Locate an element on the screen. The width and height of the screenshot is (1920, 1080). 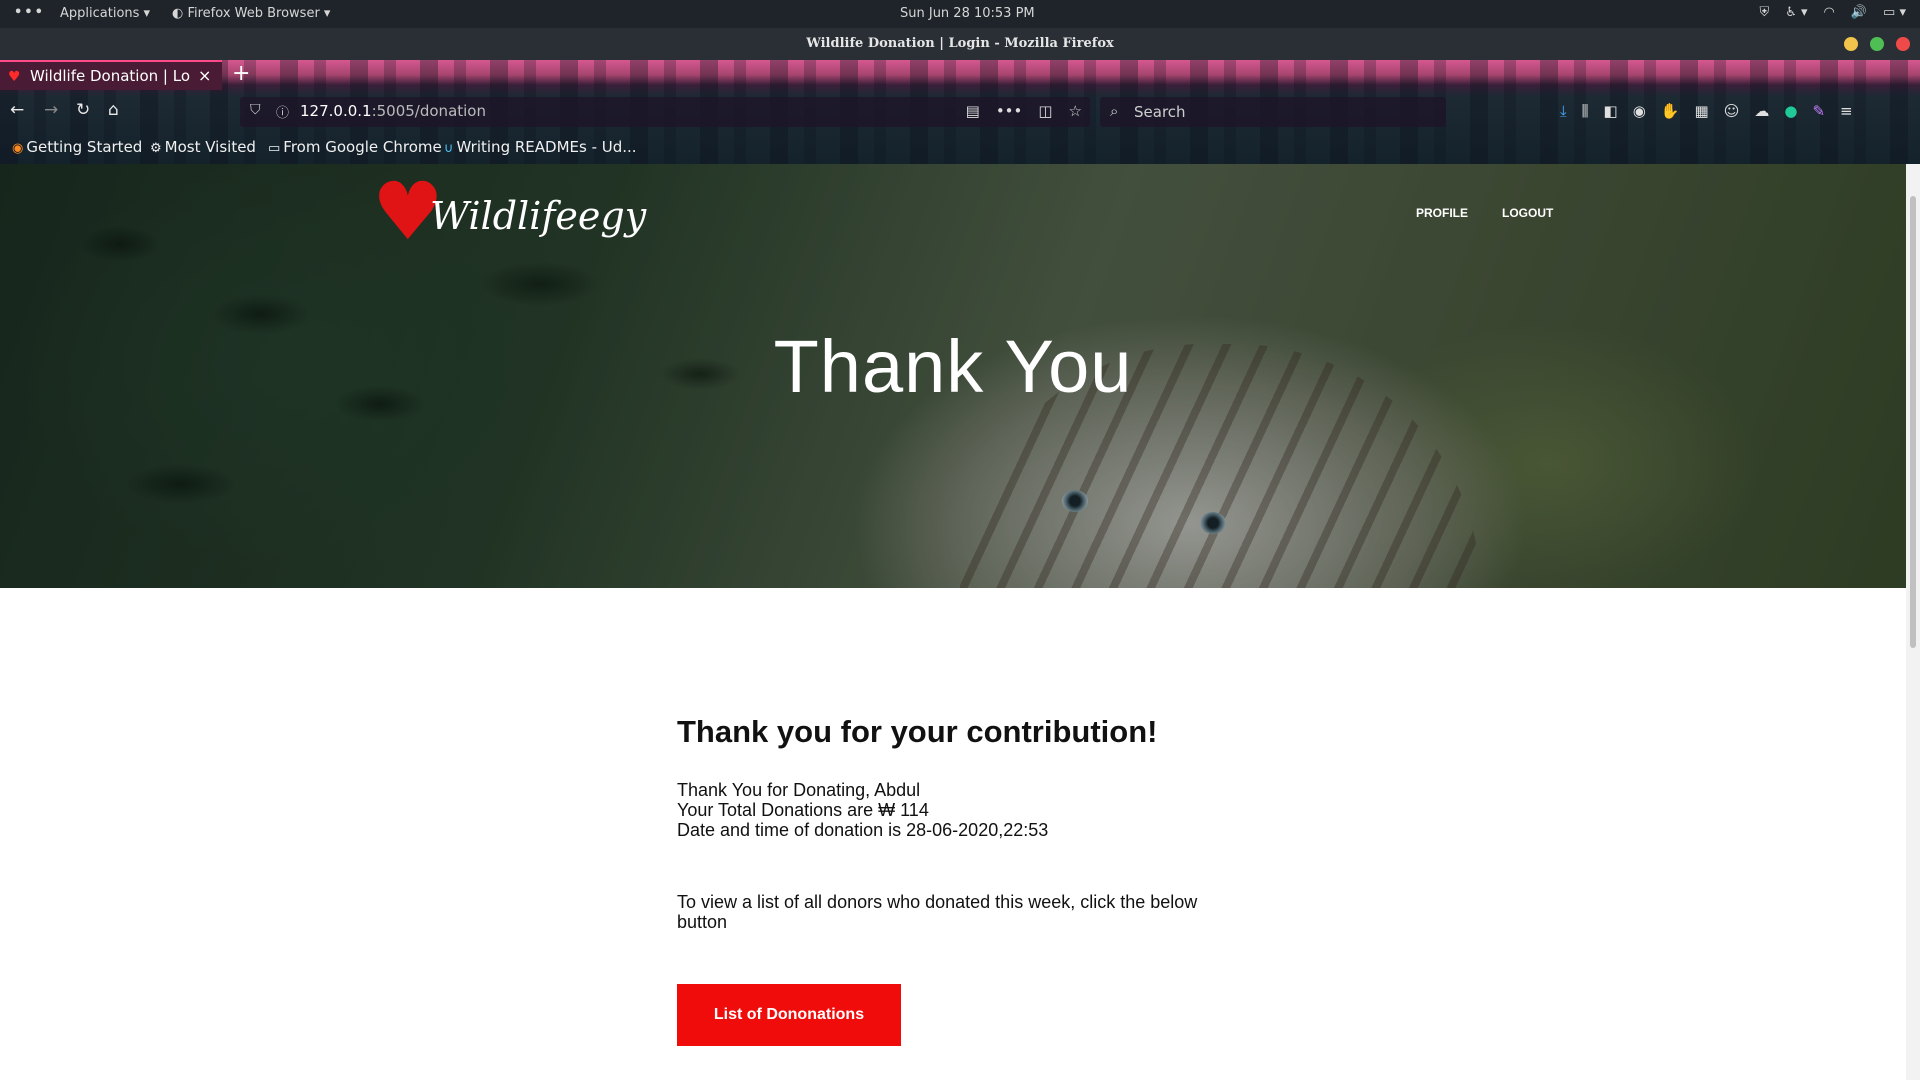
tab-label: Wildlife Donation | Login is located at coordinates (110, 76).